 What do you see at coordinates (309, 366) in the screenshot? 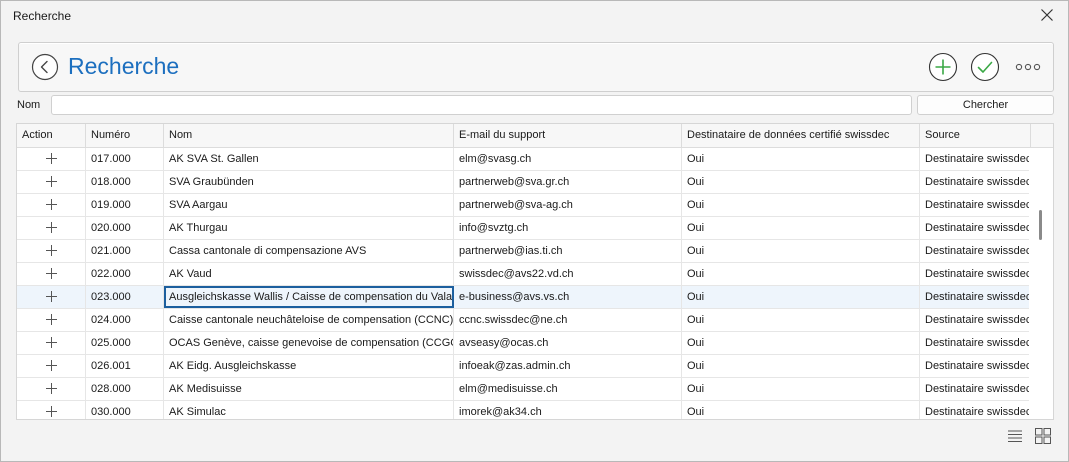
I see `cell-nom: AK Eidg. Ausgleichskasse` at bounding box center [309, 366].